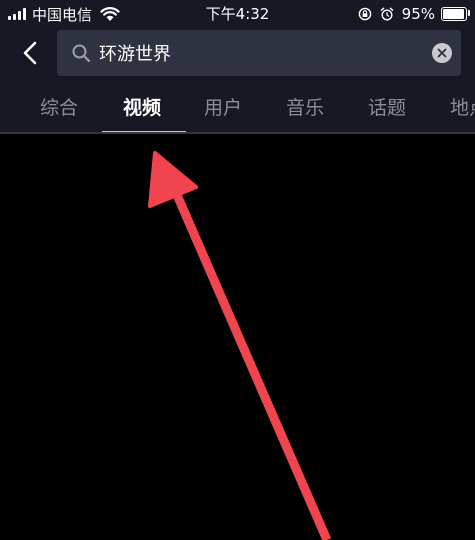 The image size is (475, 540). I want to click on tab-users: 用户, so click(223, 108).